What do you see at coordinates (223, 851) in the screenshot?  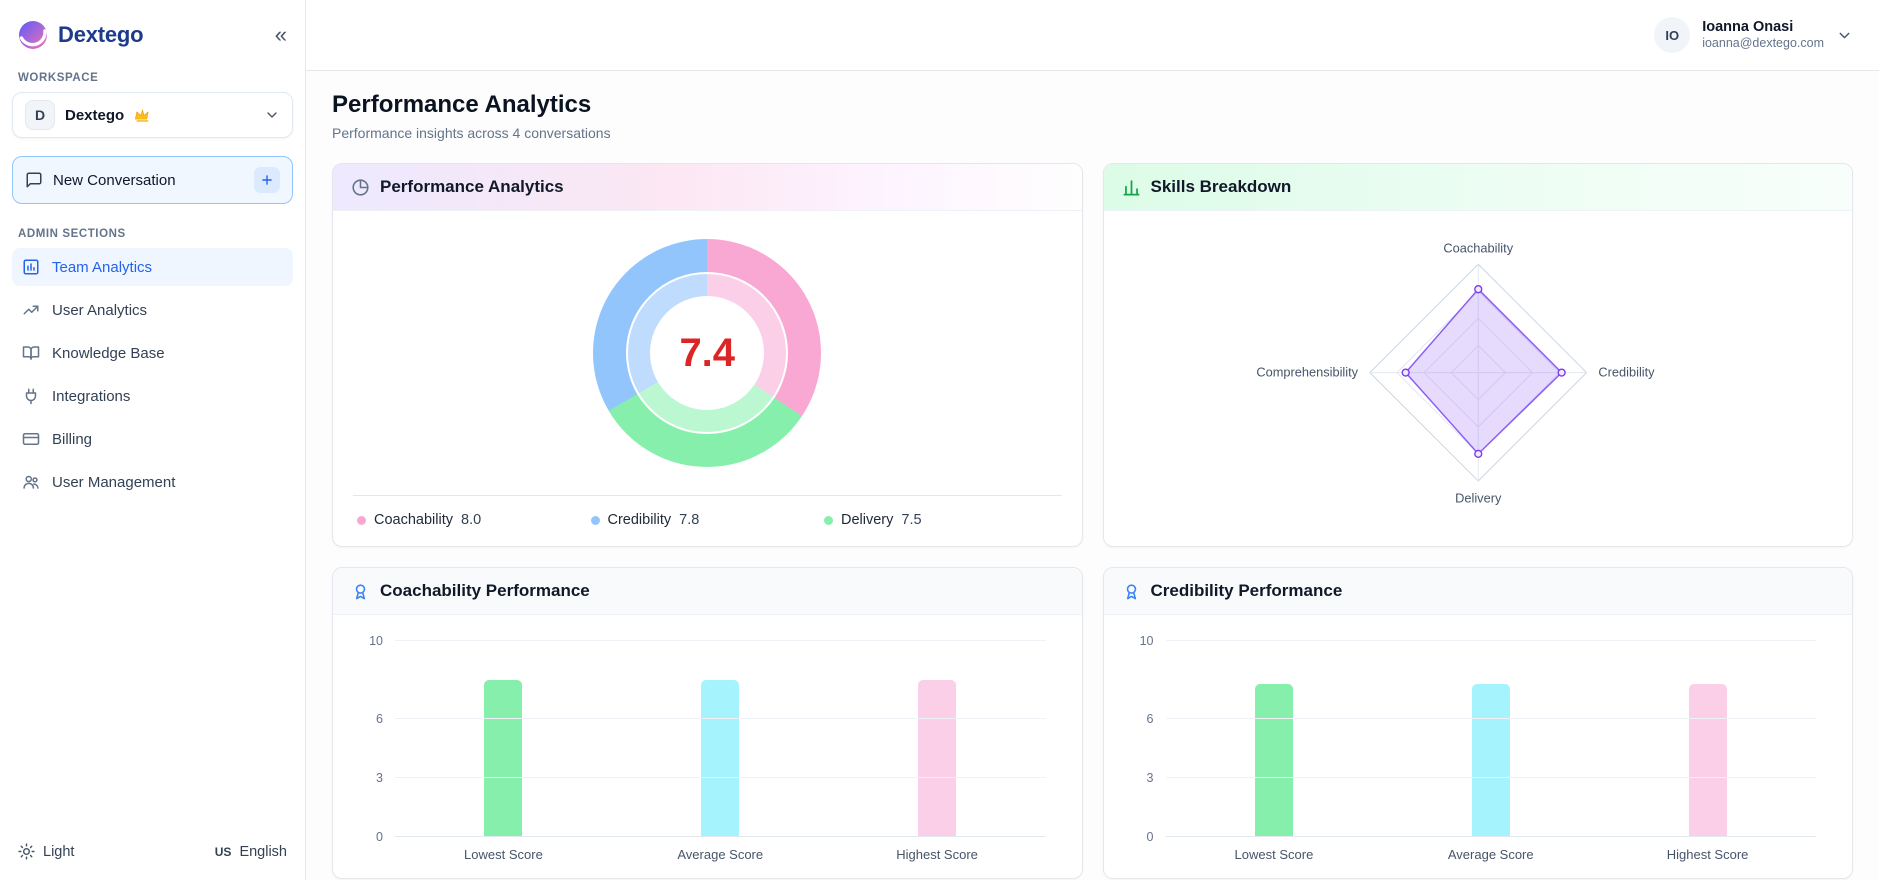 I see `language-code: US` at bounding box center [223, 851].